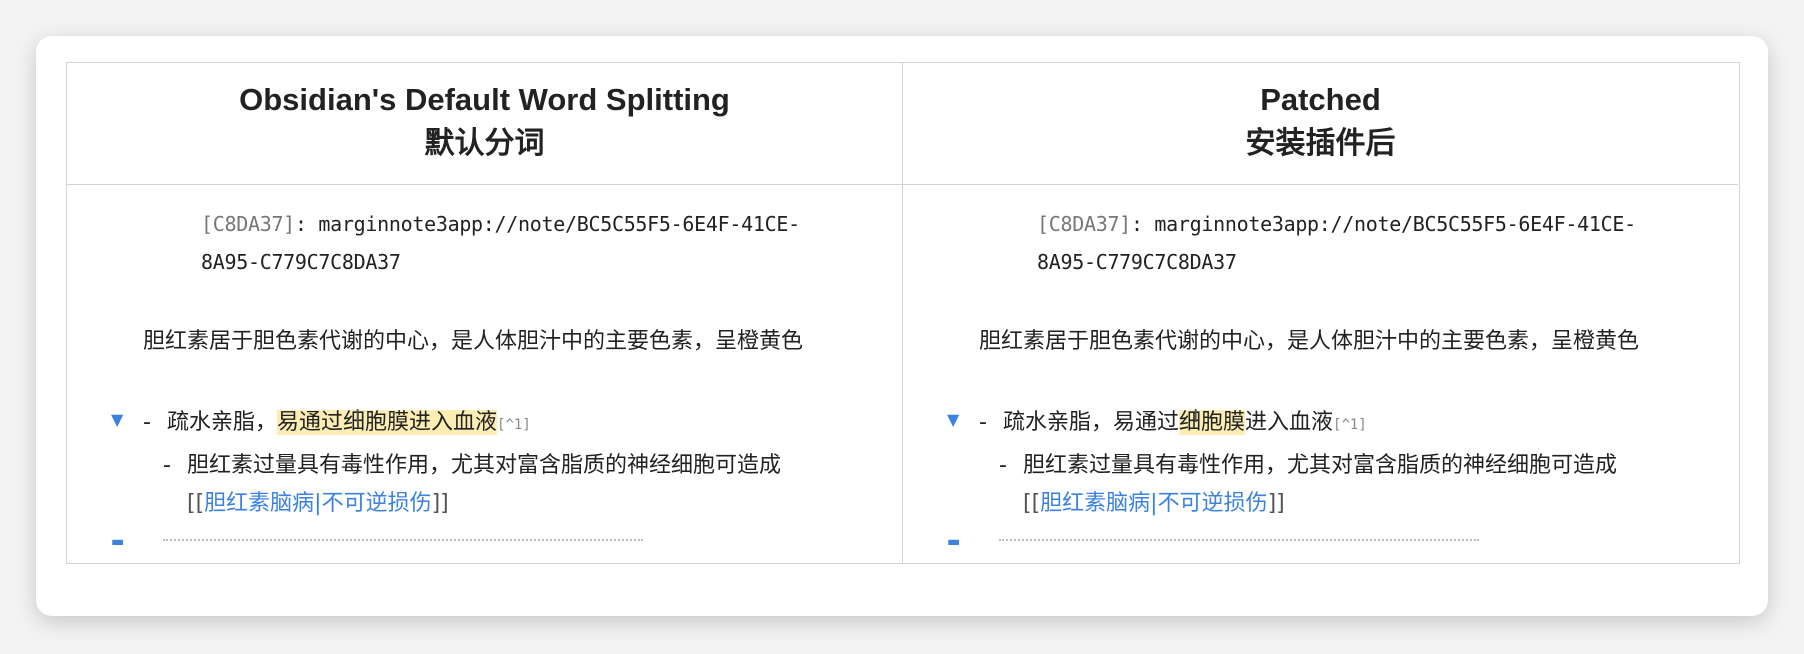  I want to click on word-highlight: 易通过细胞膜进入血液, so click(387, 422).